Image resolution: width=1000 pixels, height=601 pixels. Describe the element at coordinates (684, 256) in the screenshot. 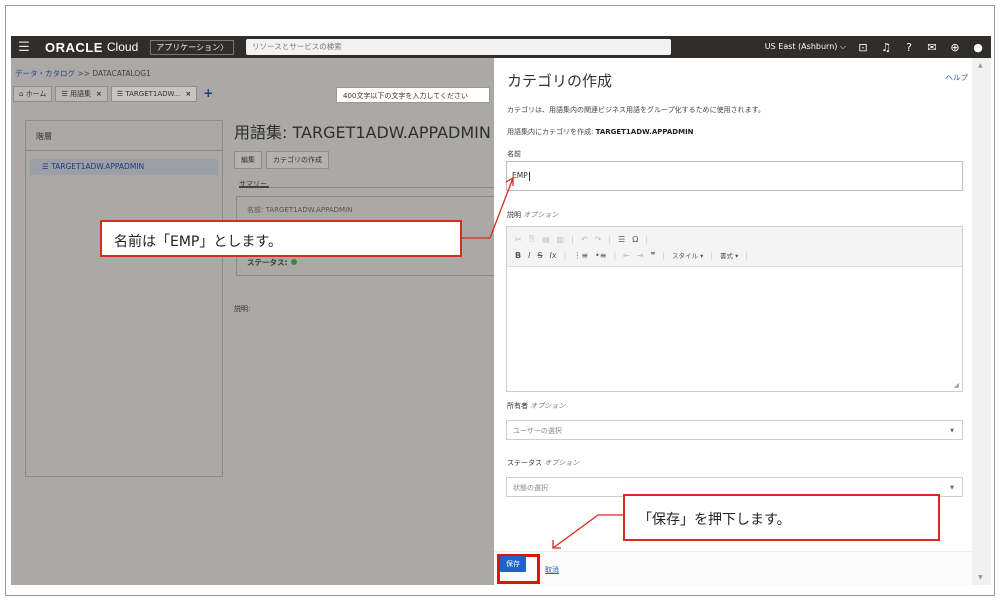

I see `style-dropdown-label: スタイル` at that location.